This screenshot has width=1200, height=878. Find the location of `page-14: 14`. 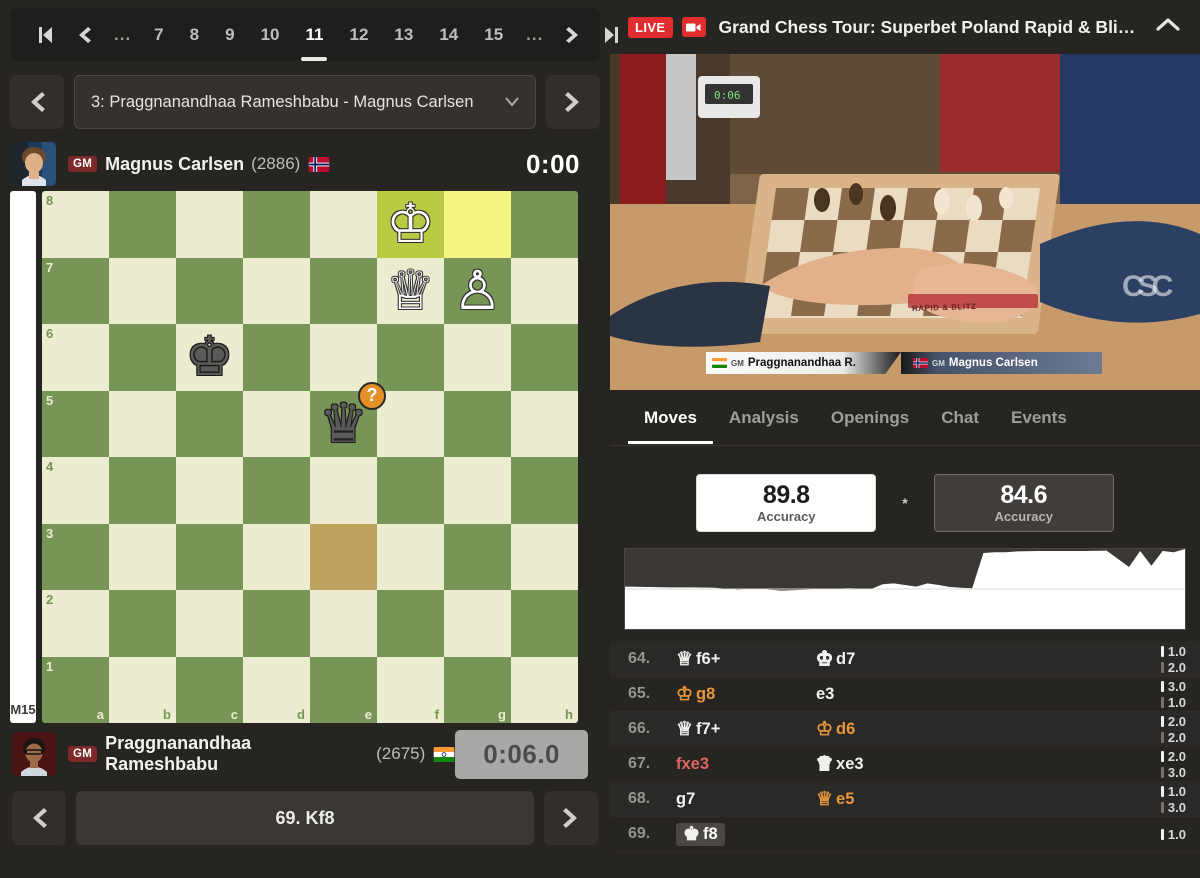

page-14: 14 is located at coordinates (448, 35).